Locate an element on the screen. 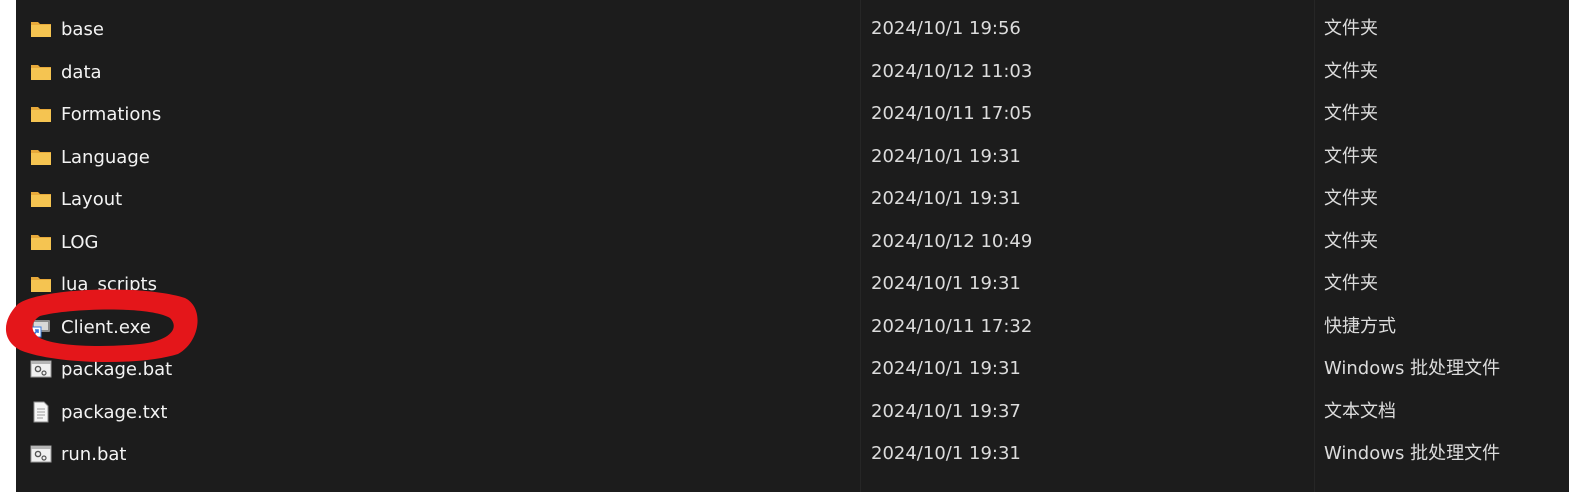 The height and width of the screenshot is (492, 1585). date-modified: 2024/10/11 17:32 is located at coordinates (952, 326).